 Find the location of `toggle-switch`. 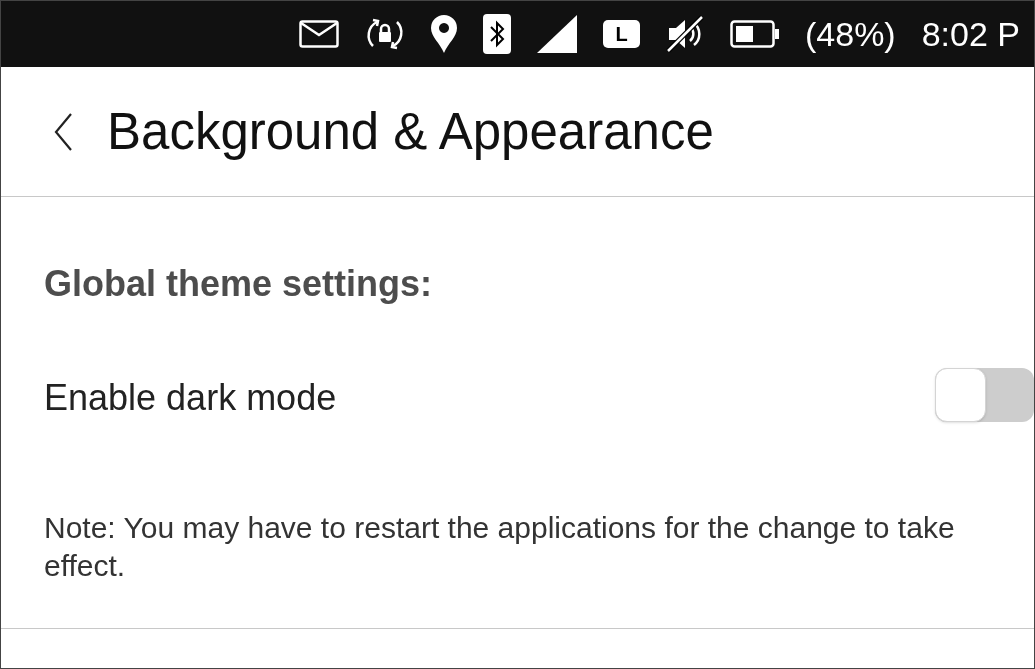

toggle-switch is located at coordinates (984, 395).